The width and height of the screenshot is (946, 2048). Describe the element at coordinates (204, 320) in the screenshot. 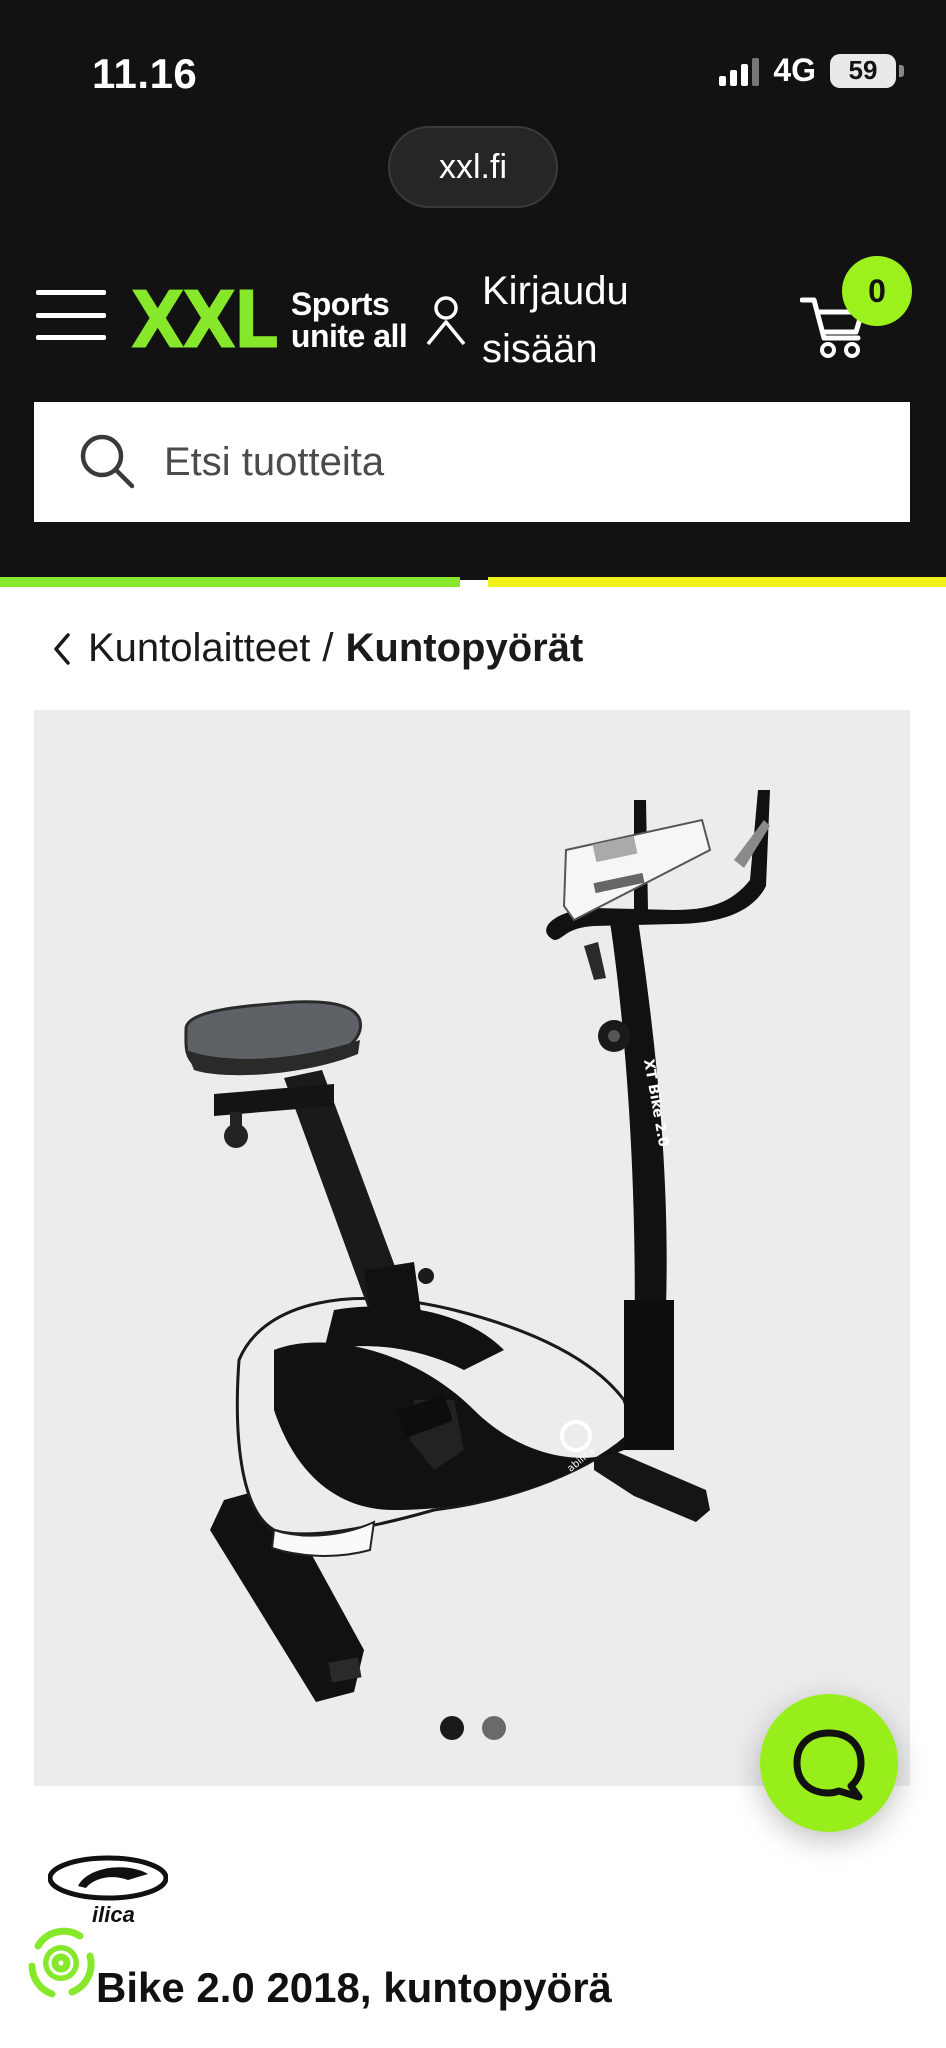

I see `logo-wordmark: XXL` at that location.